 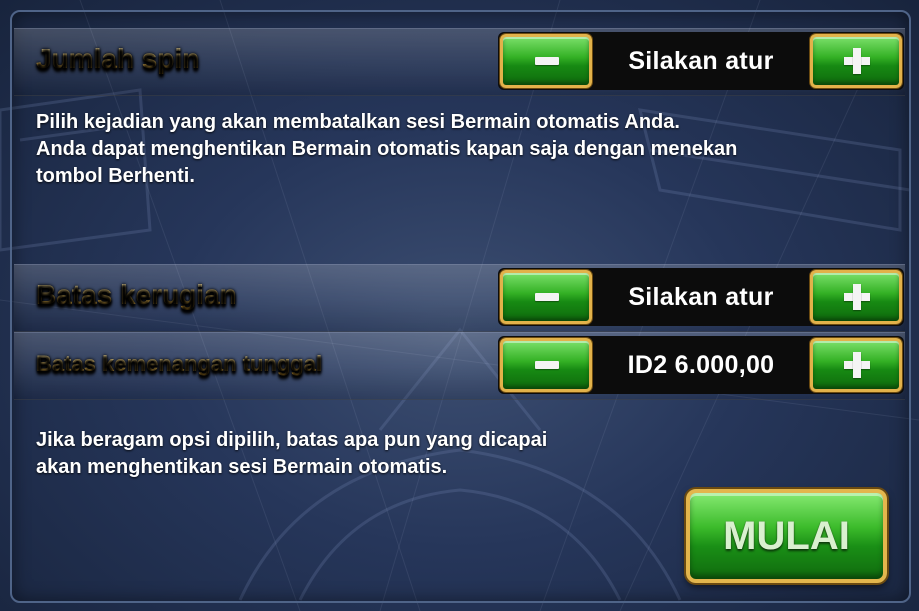 I want to click on spin-count-stepper: Silakan atur, so click(x=701, y=61).